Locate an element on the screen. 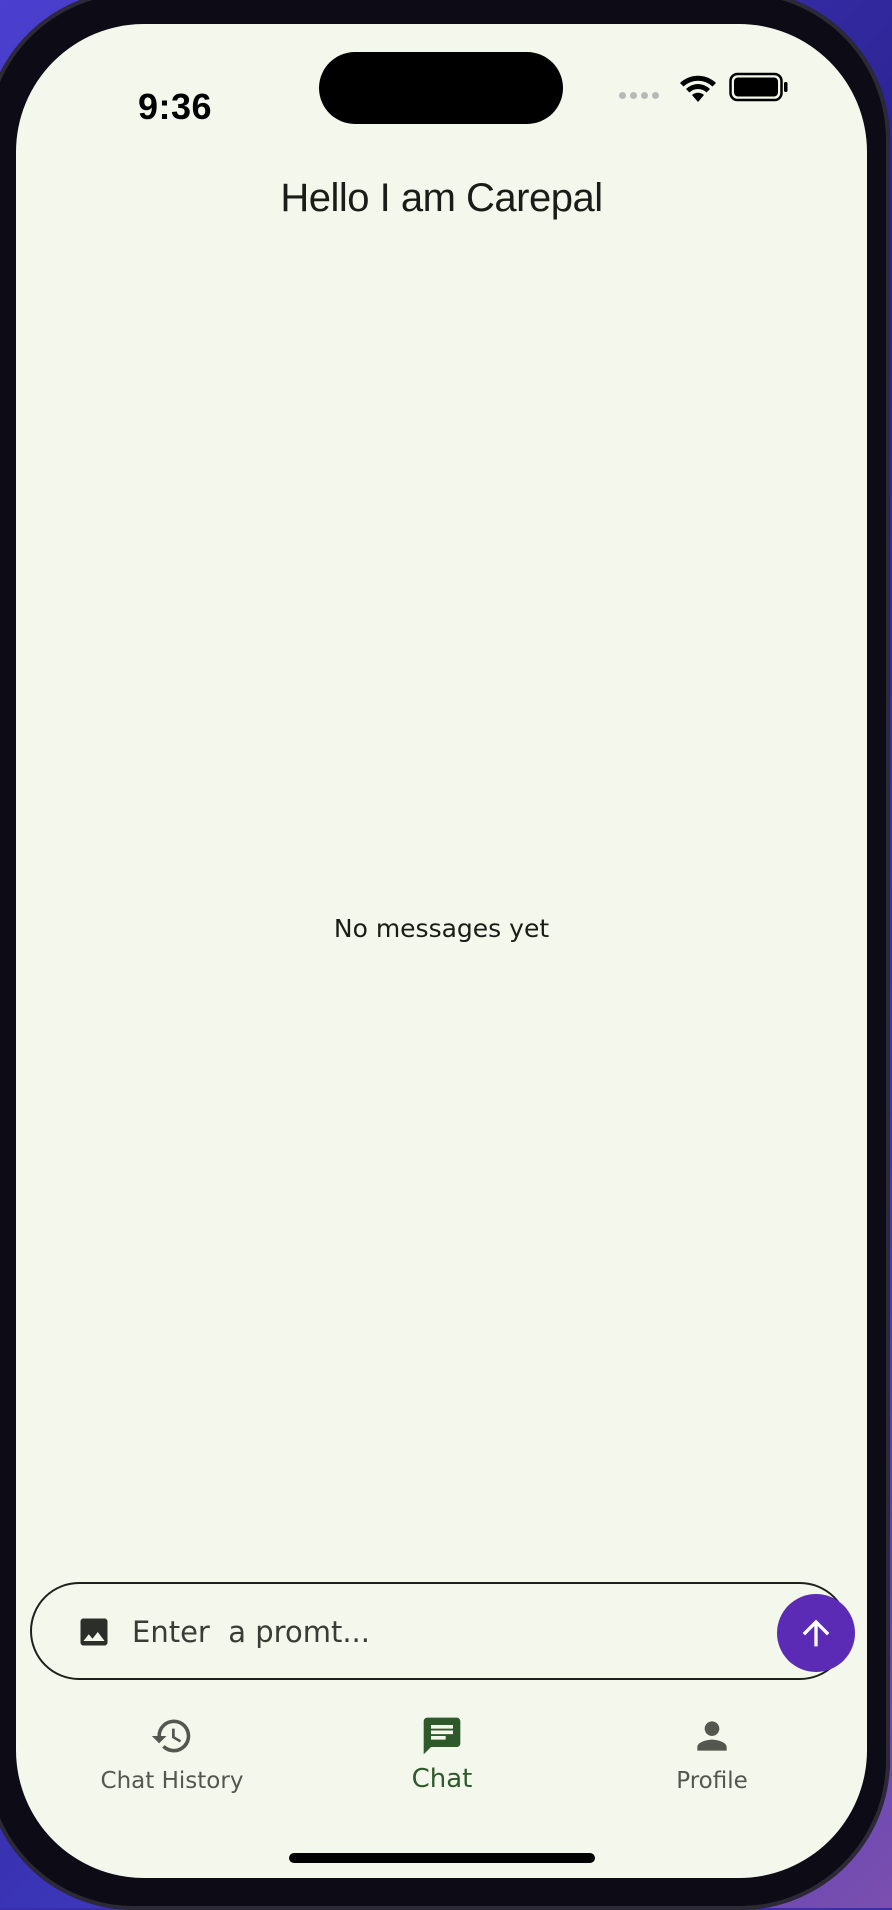 The width and height of the screenshot is (892, 1910). page-title: Hello I am Carepal is located at coordinates (441, 198).